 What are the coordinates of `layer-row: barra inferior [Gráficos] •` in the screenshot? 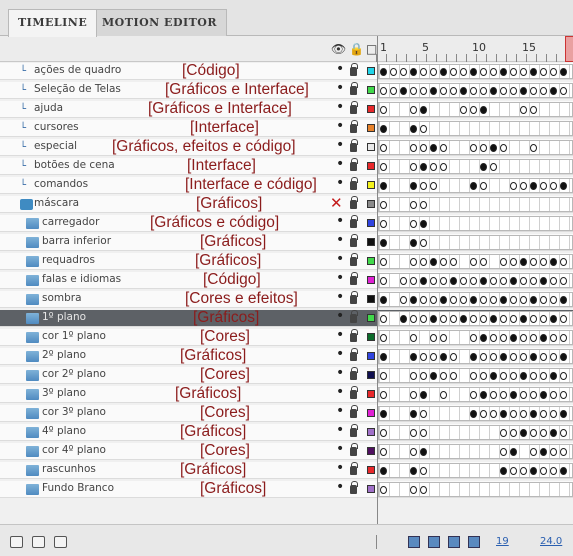 It's located at (286, 241).